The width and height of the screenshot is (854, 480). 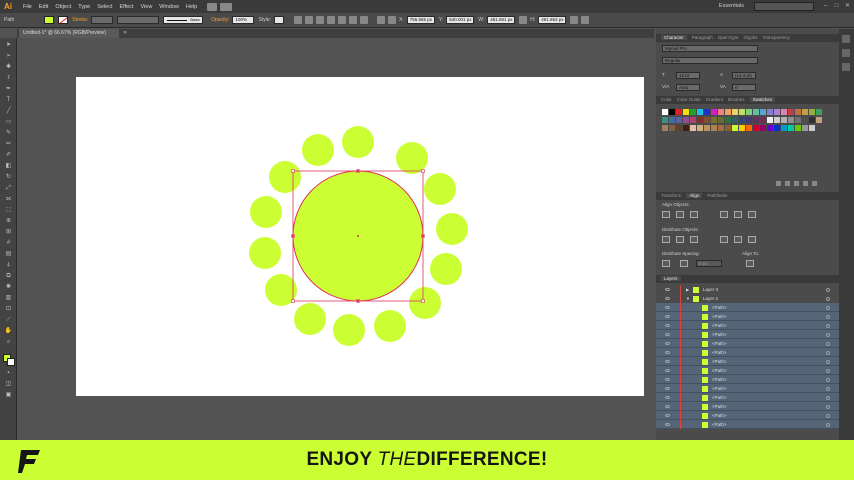 What do you see at coordinates (762, 99) in the screenshot?
I see `tab-swatches: Swatches` at bounding box center [762, 99].